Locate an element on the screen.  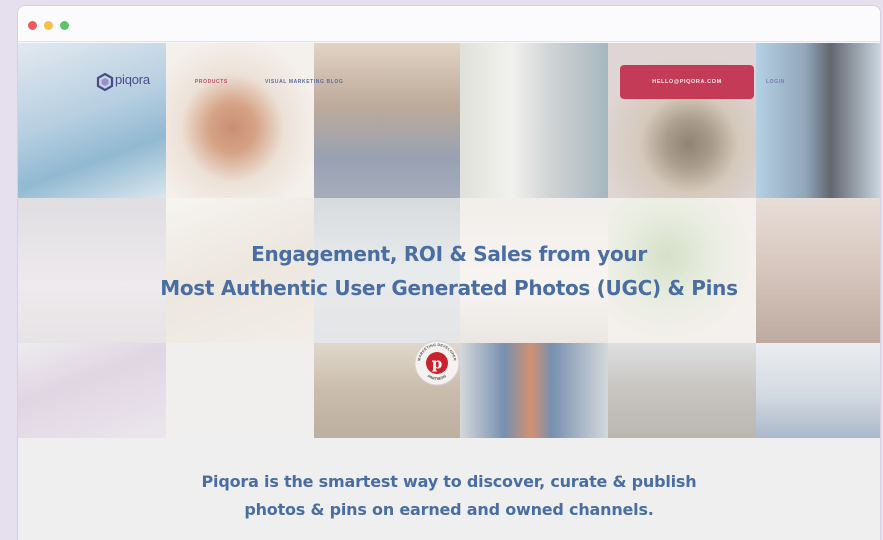
piqora-logo-icon is located at coordinates (105, 82).